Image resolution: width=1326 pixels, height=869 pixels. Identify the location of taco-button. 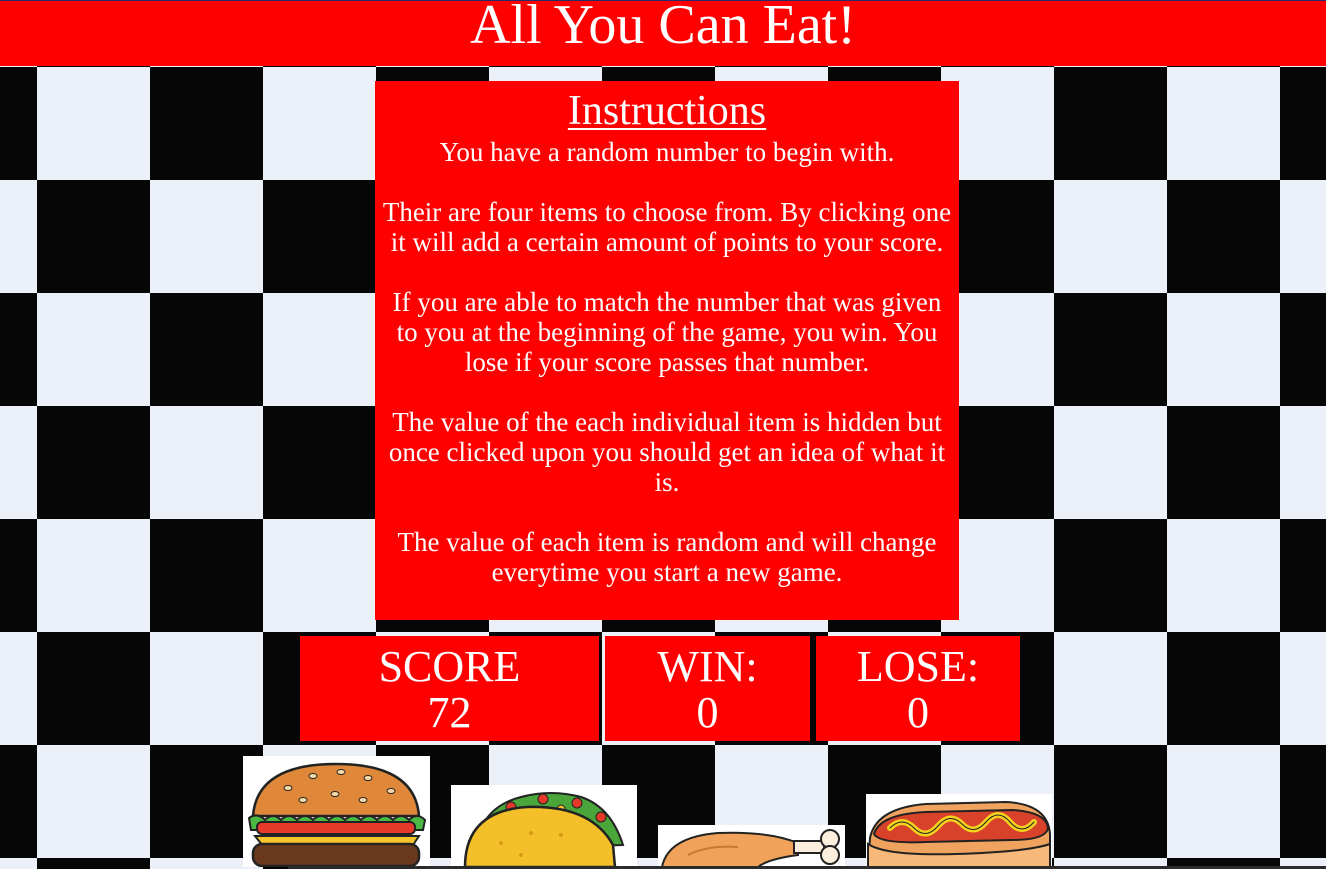
(544, 826).